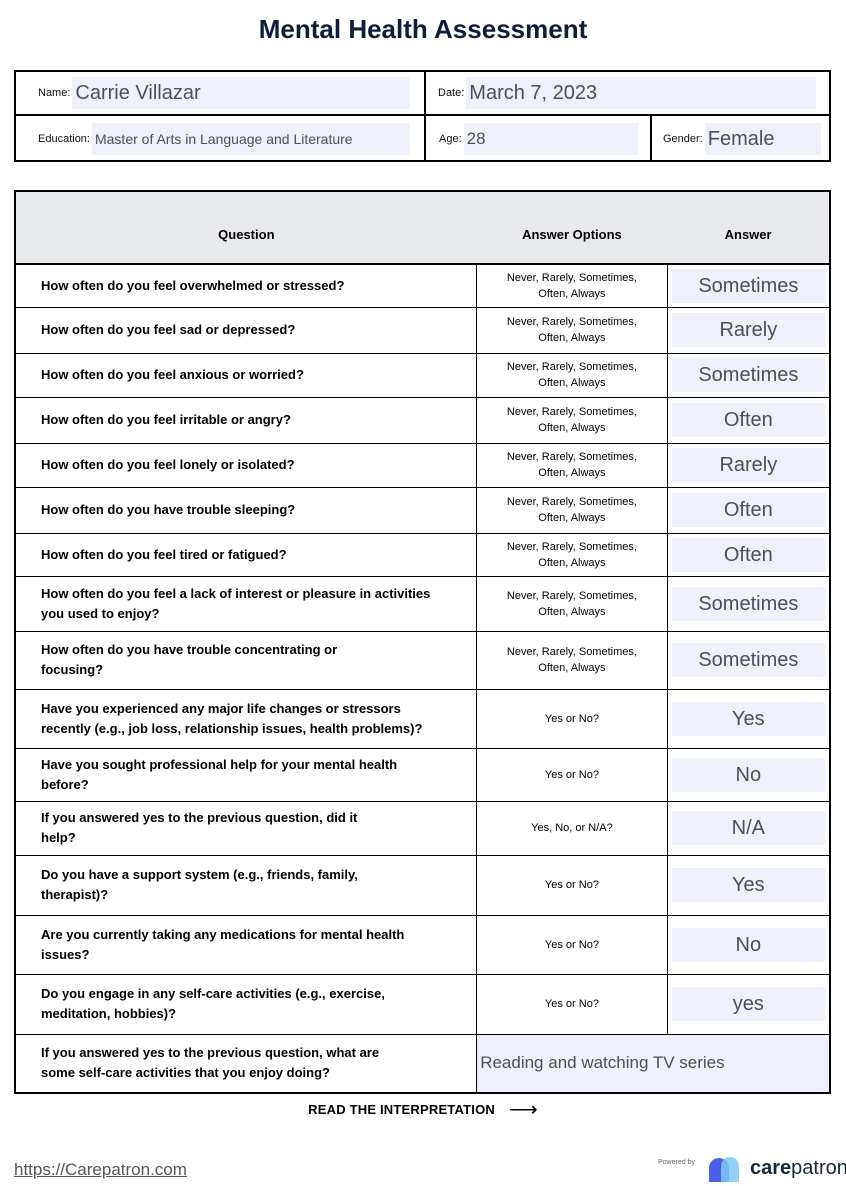 The image size is (846, 1186). Describe the element at coordinates (65, 954) in the screenshot. I see `question-text-line2: issues?` at that location.